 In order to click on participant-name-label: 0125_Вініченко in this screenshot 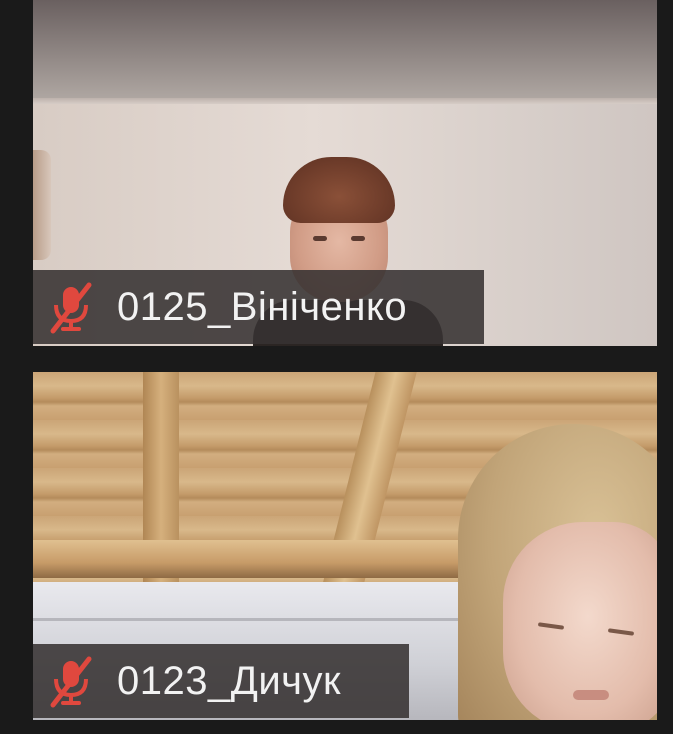, I will do `click(258, 307)`.